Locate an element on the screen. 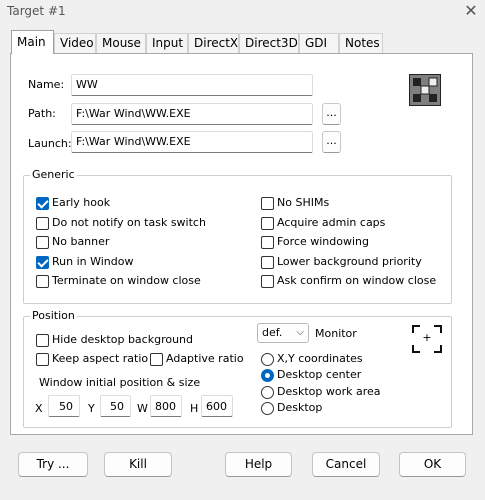  radio-desktop-label: Desktop is located at coordinates (300, 407).